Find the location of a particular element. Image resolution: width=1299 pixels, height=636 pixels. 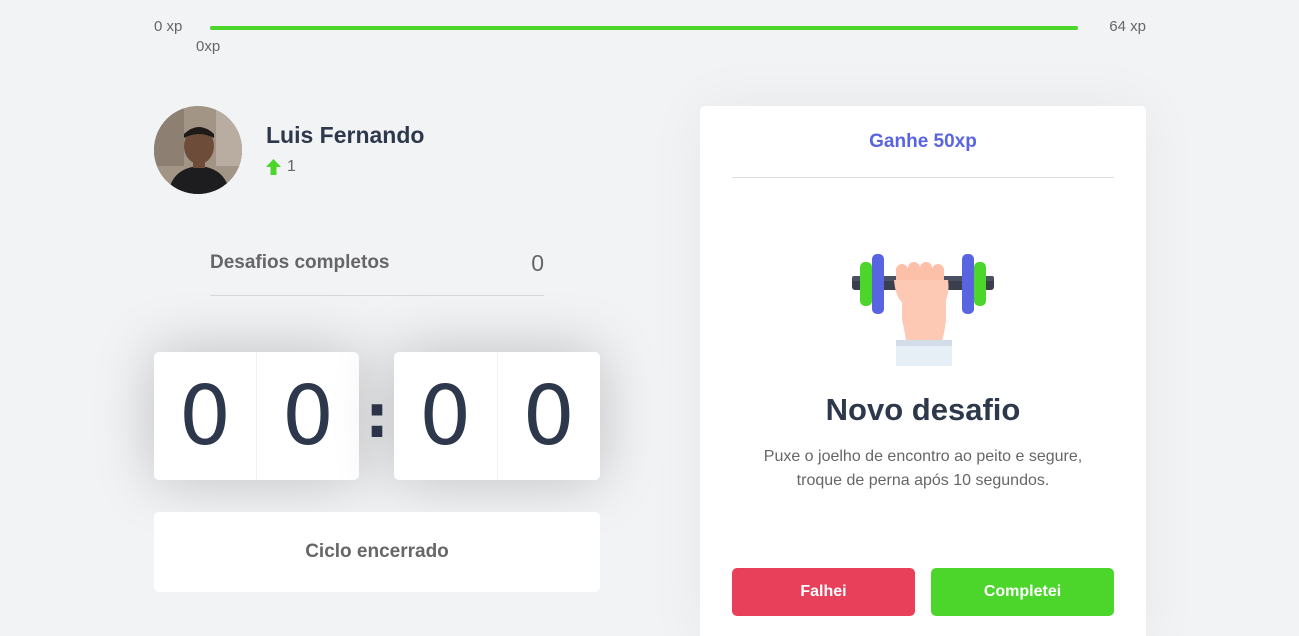

completed-challenges: Desafios completos 0 is located at coordinates (377, 273).